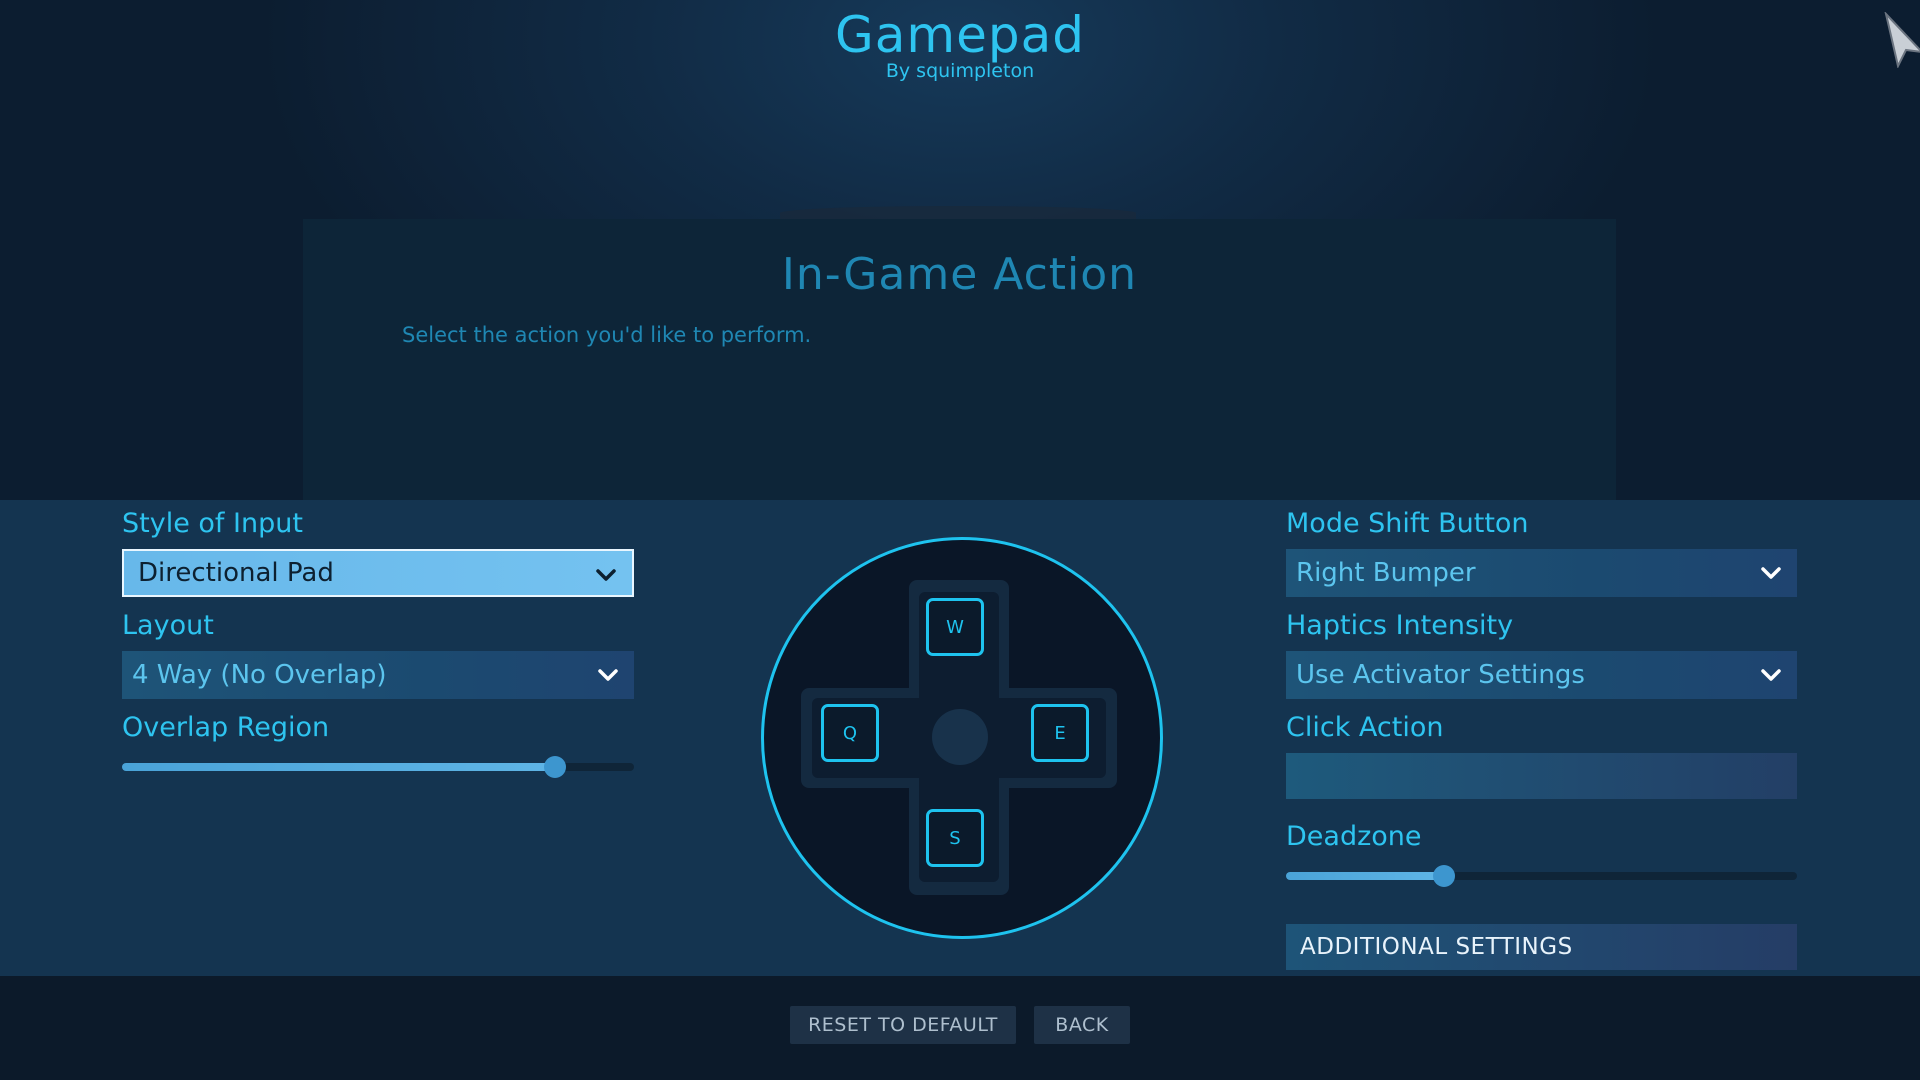 The width and height of the screenshot is (1920, 1080). Describe the element at coordinates (1082, 1025) in the screenshot. I see `back-button: BACK` at that location.